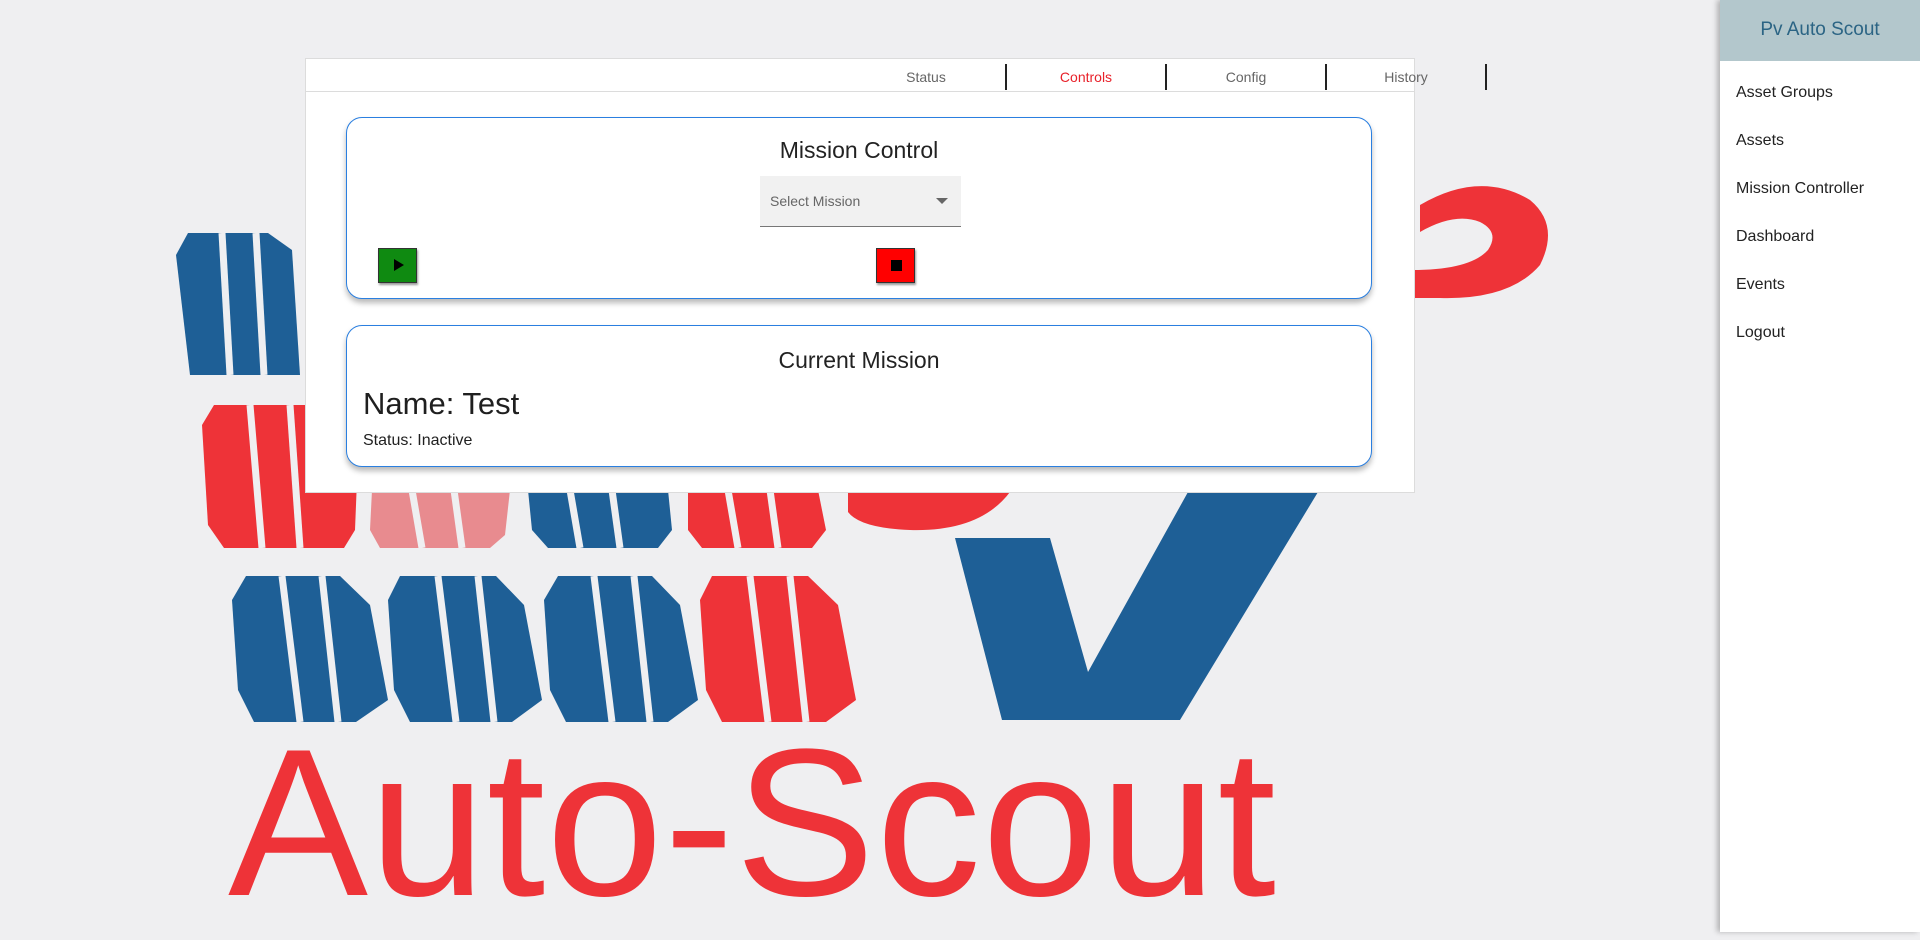 The height and width of the screenshot is (940, 1920). Describe the element at coordinates (859, 150) in the screenshot. I see `mission-control-title: Mission Control` at that location.